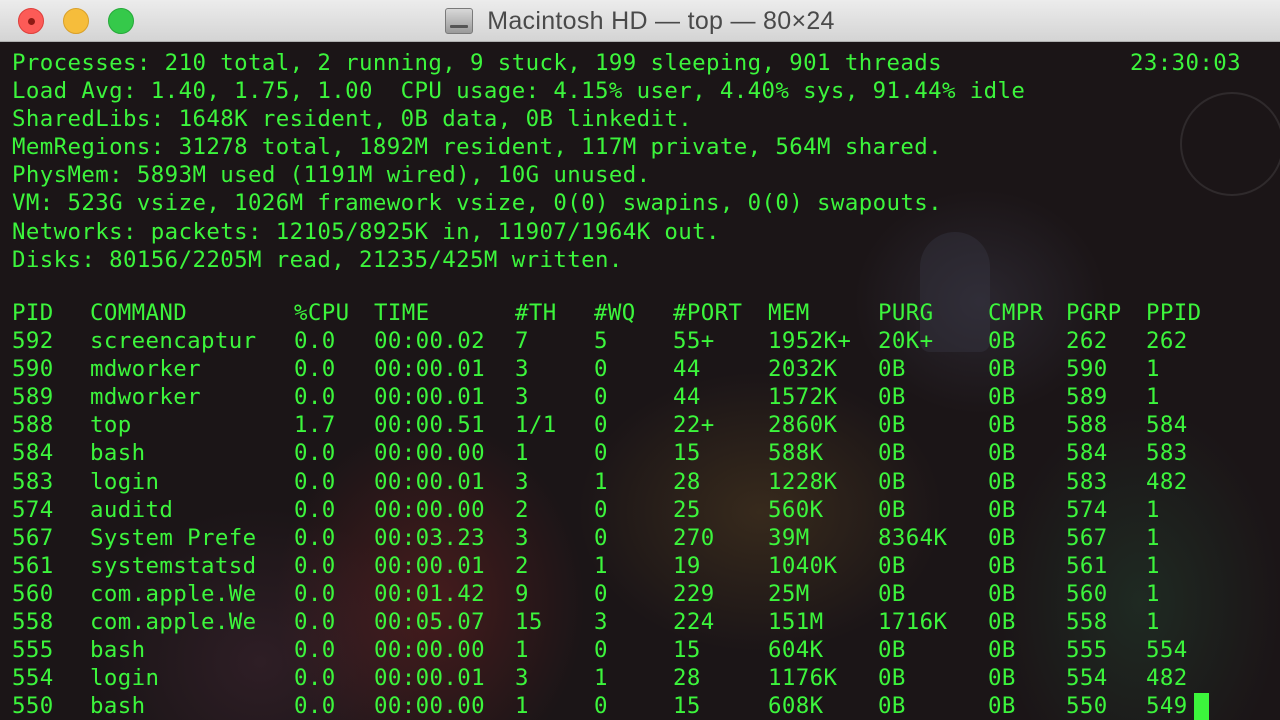 This screenshot has height=720, width=1280. What do you see at coordinates (522, 565) in the screenshot?
I see `cell-threads: 2` at bounding box center [522, 565].